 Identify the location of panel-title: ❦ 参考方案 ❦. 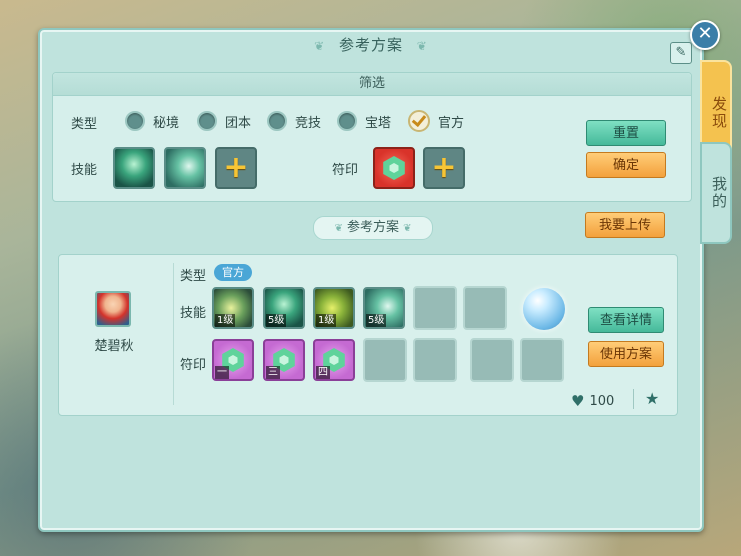
(371, 44).